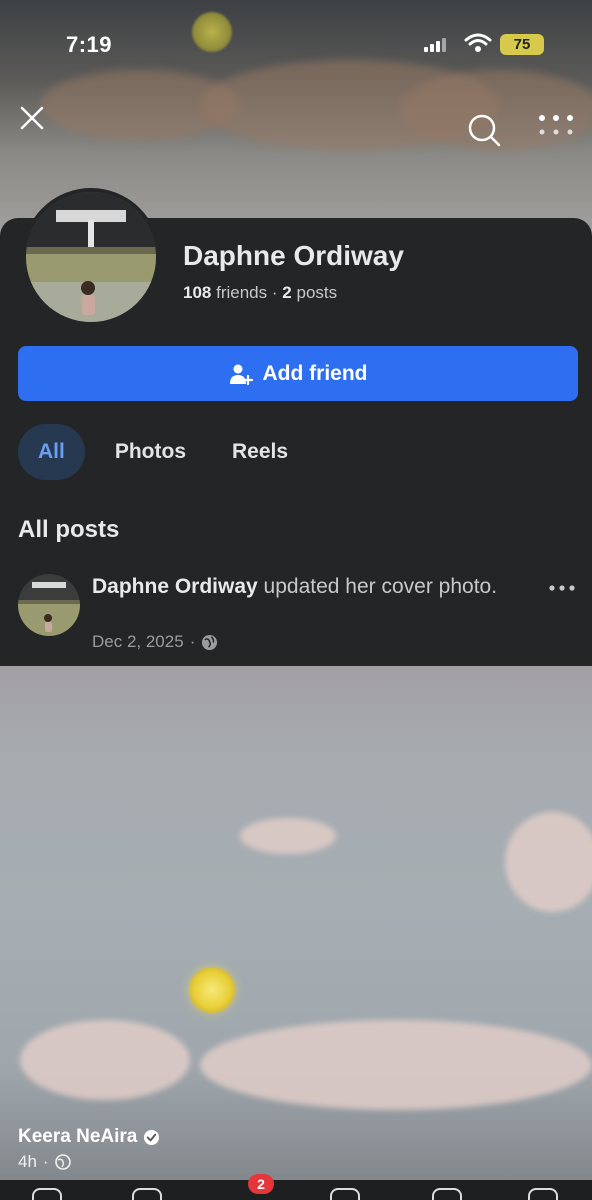 The height and width of the screenshot is (1200, 592). What do you see at coordinates (138, 642) in the screenshot?
I see `post-date: Dec 2, 2025` at bounding box center [138, 642].